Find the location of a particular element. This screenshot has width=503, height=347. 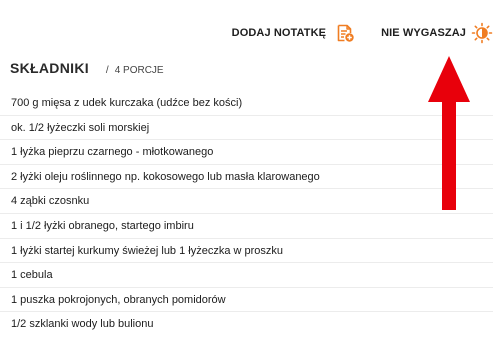

ingredient-item: 4 ząbki czosnku is located at coordinates (246, 201).